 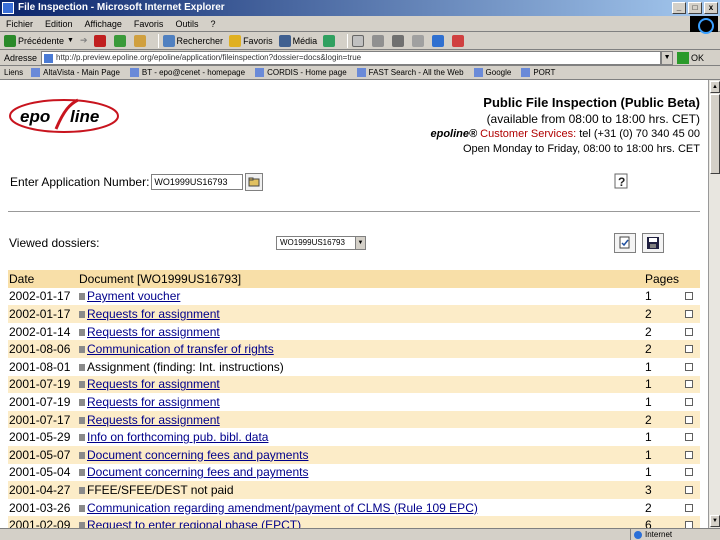 I want to click on mail-button, so click(x=359, y=40).